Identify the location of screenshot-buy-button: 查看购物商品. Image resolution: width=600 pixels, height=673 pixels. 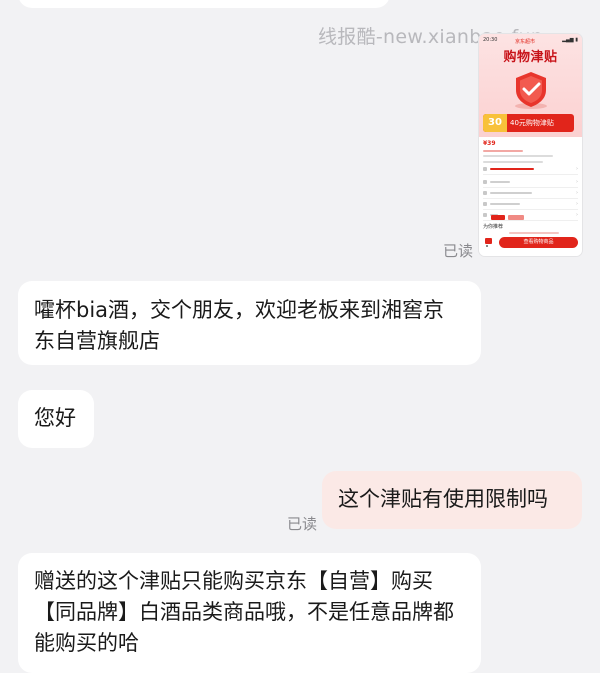
(538, 242).